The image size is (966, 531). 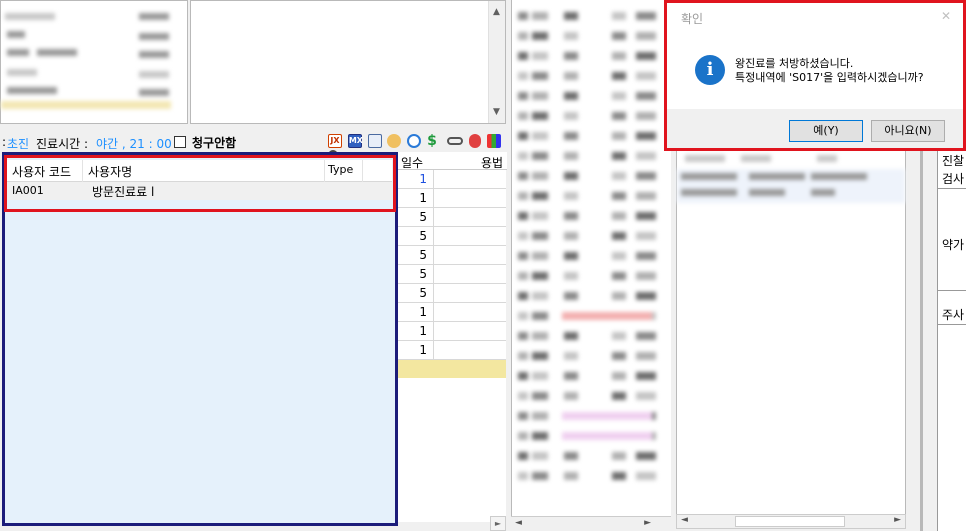 I want to click on memo-panel: ▲ ▼, so click(x=348, y=62).